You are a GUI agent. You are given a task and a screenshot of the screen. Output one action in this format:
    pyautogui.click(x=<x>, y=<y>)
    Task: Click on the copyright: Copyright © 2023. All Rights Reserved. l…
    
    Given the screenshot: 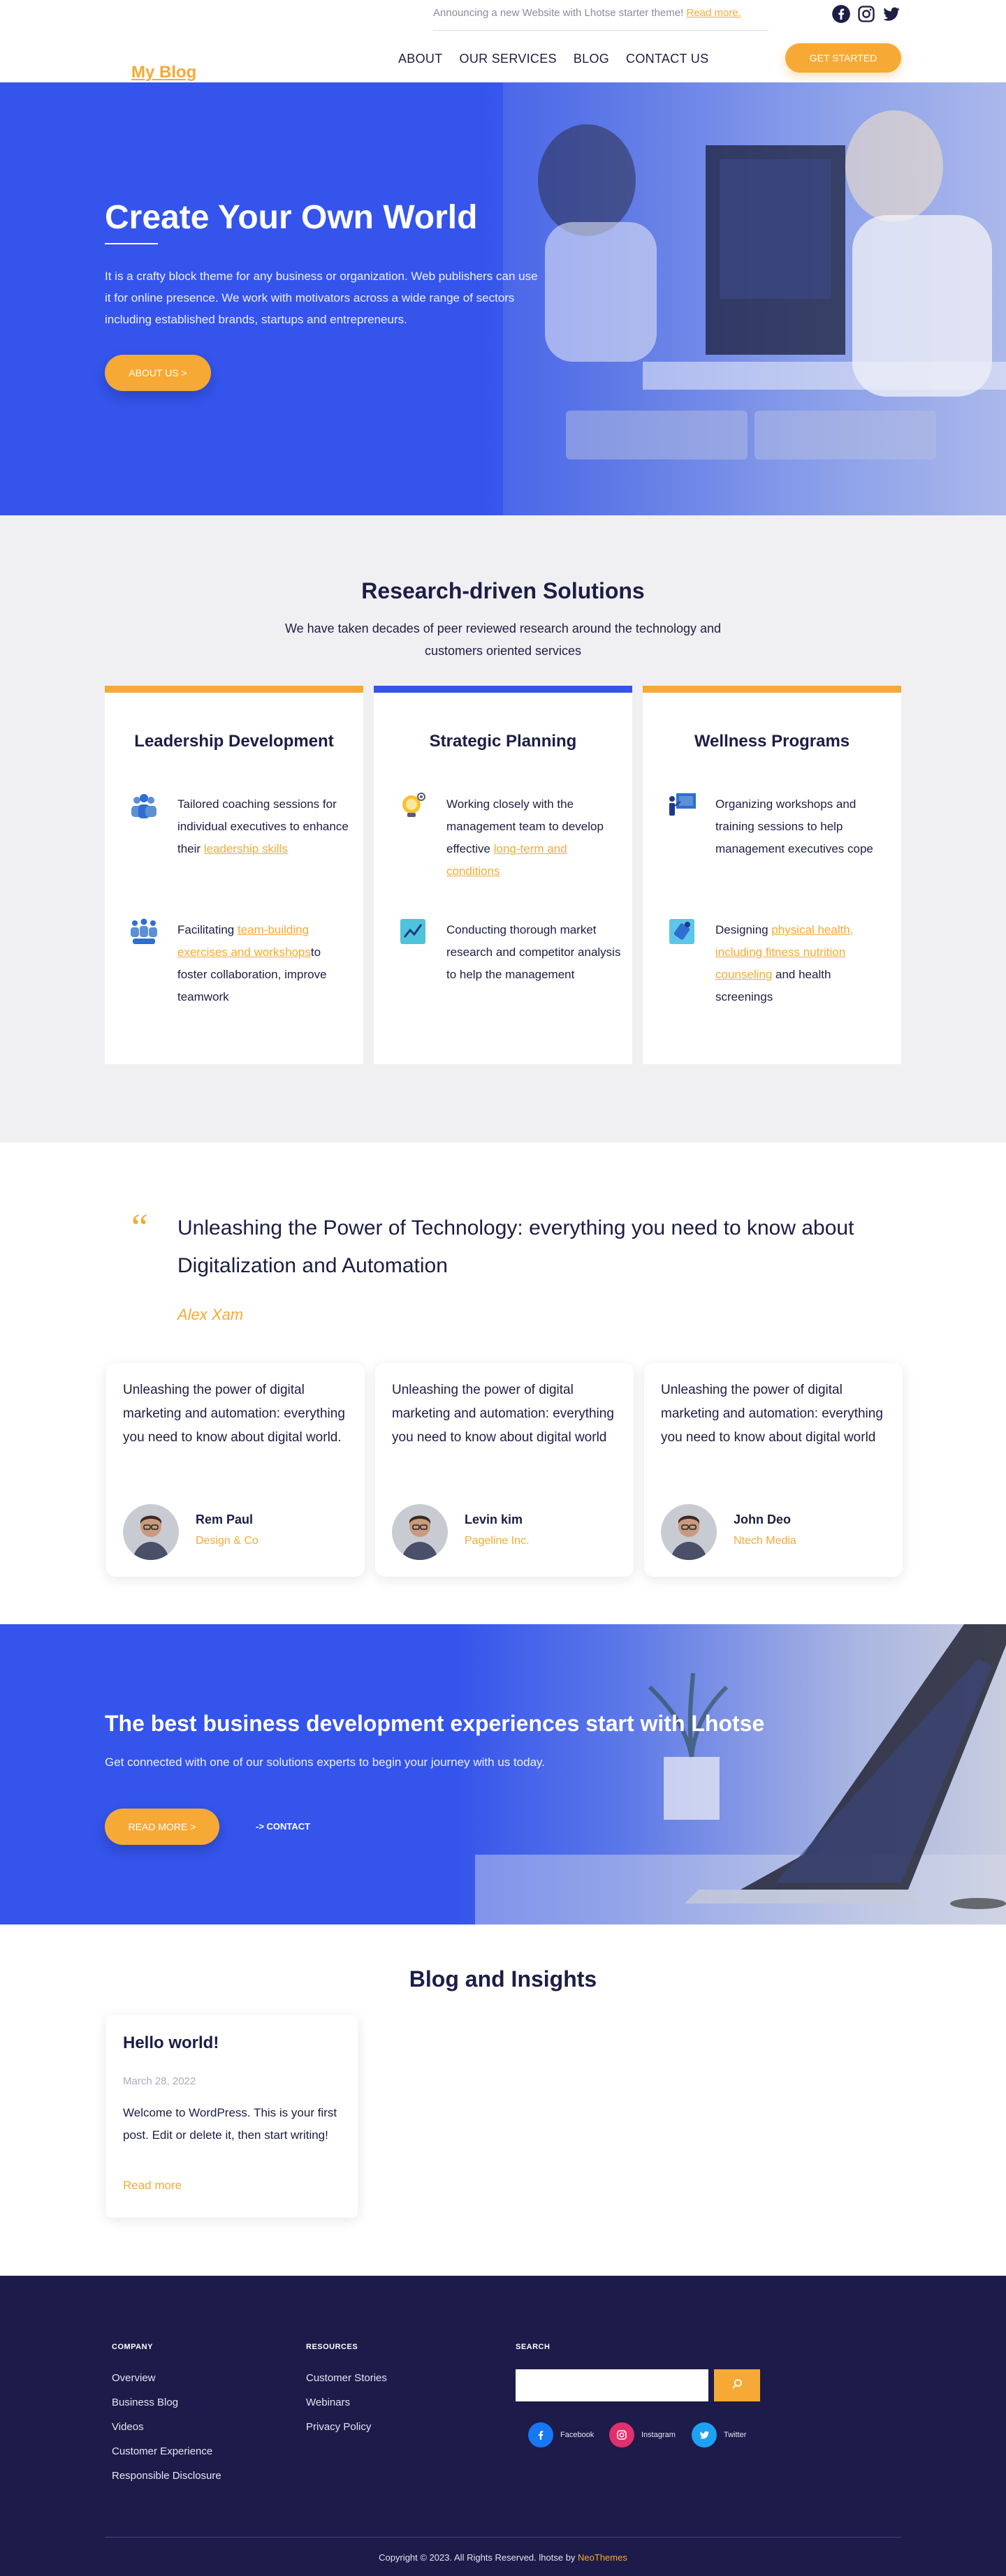 What is the action you would take?
    pyautogui.click(x=503, y=2557)
    